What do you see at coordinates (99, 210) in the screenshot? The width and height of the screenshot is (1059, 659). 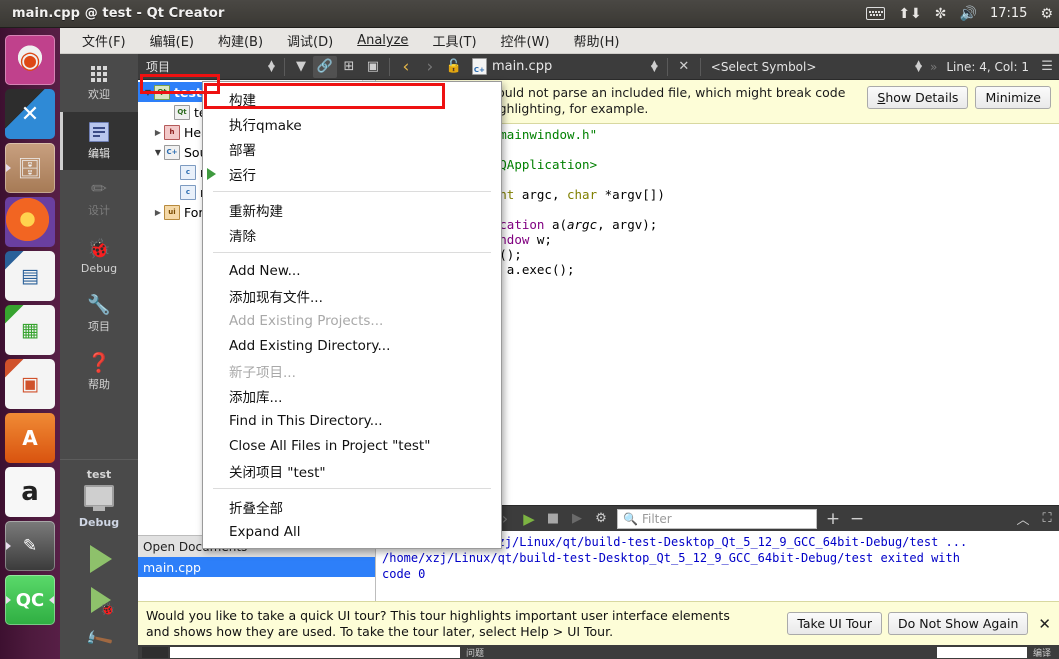 I see `mode-design-label: 设计` at bounding box center [99, 210].